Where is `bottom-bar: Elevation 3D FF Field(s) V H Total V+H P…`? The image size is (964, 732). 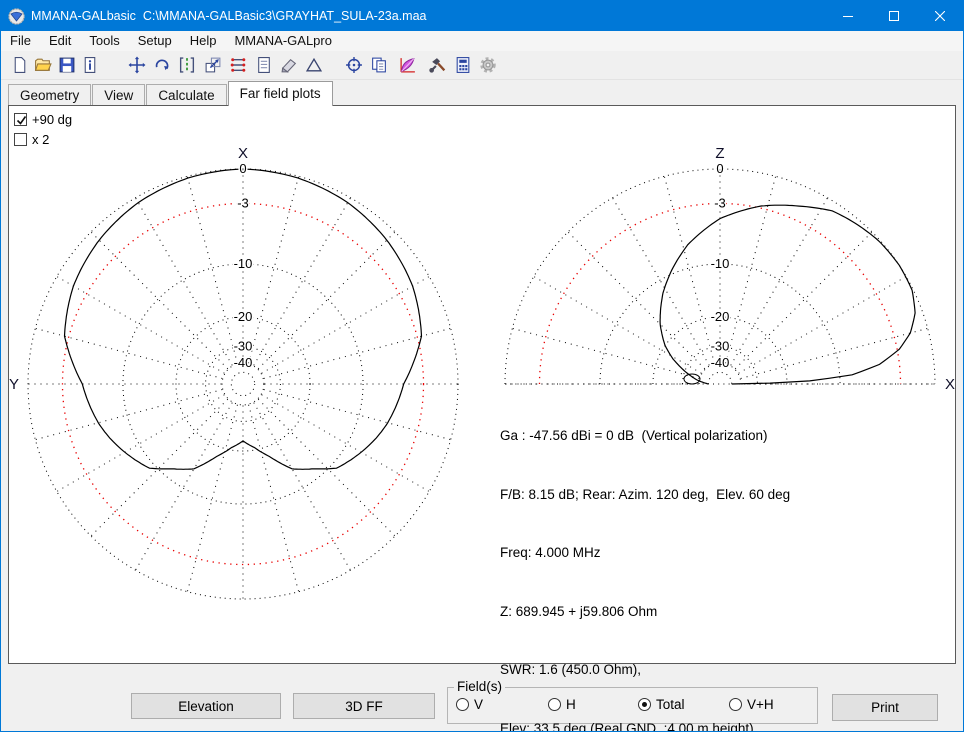
bottom-bar: Elevation 3D FF Field(s) V H Total V+H P… is located at coordinates (482, 697).